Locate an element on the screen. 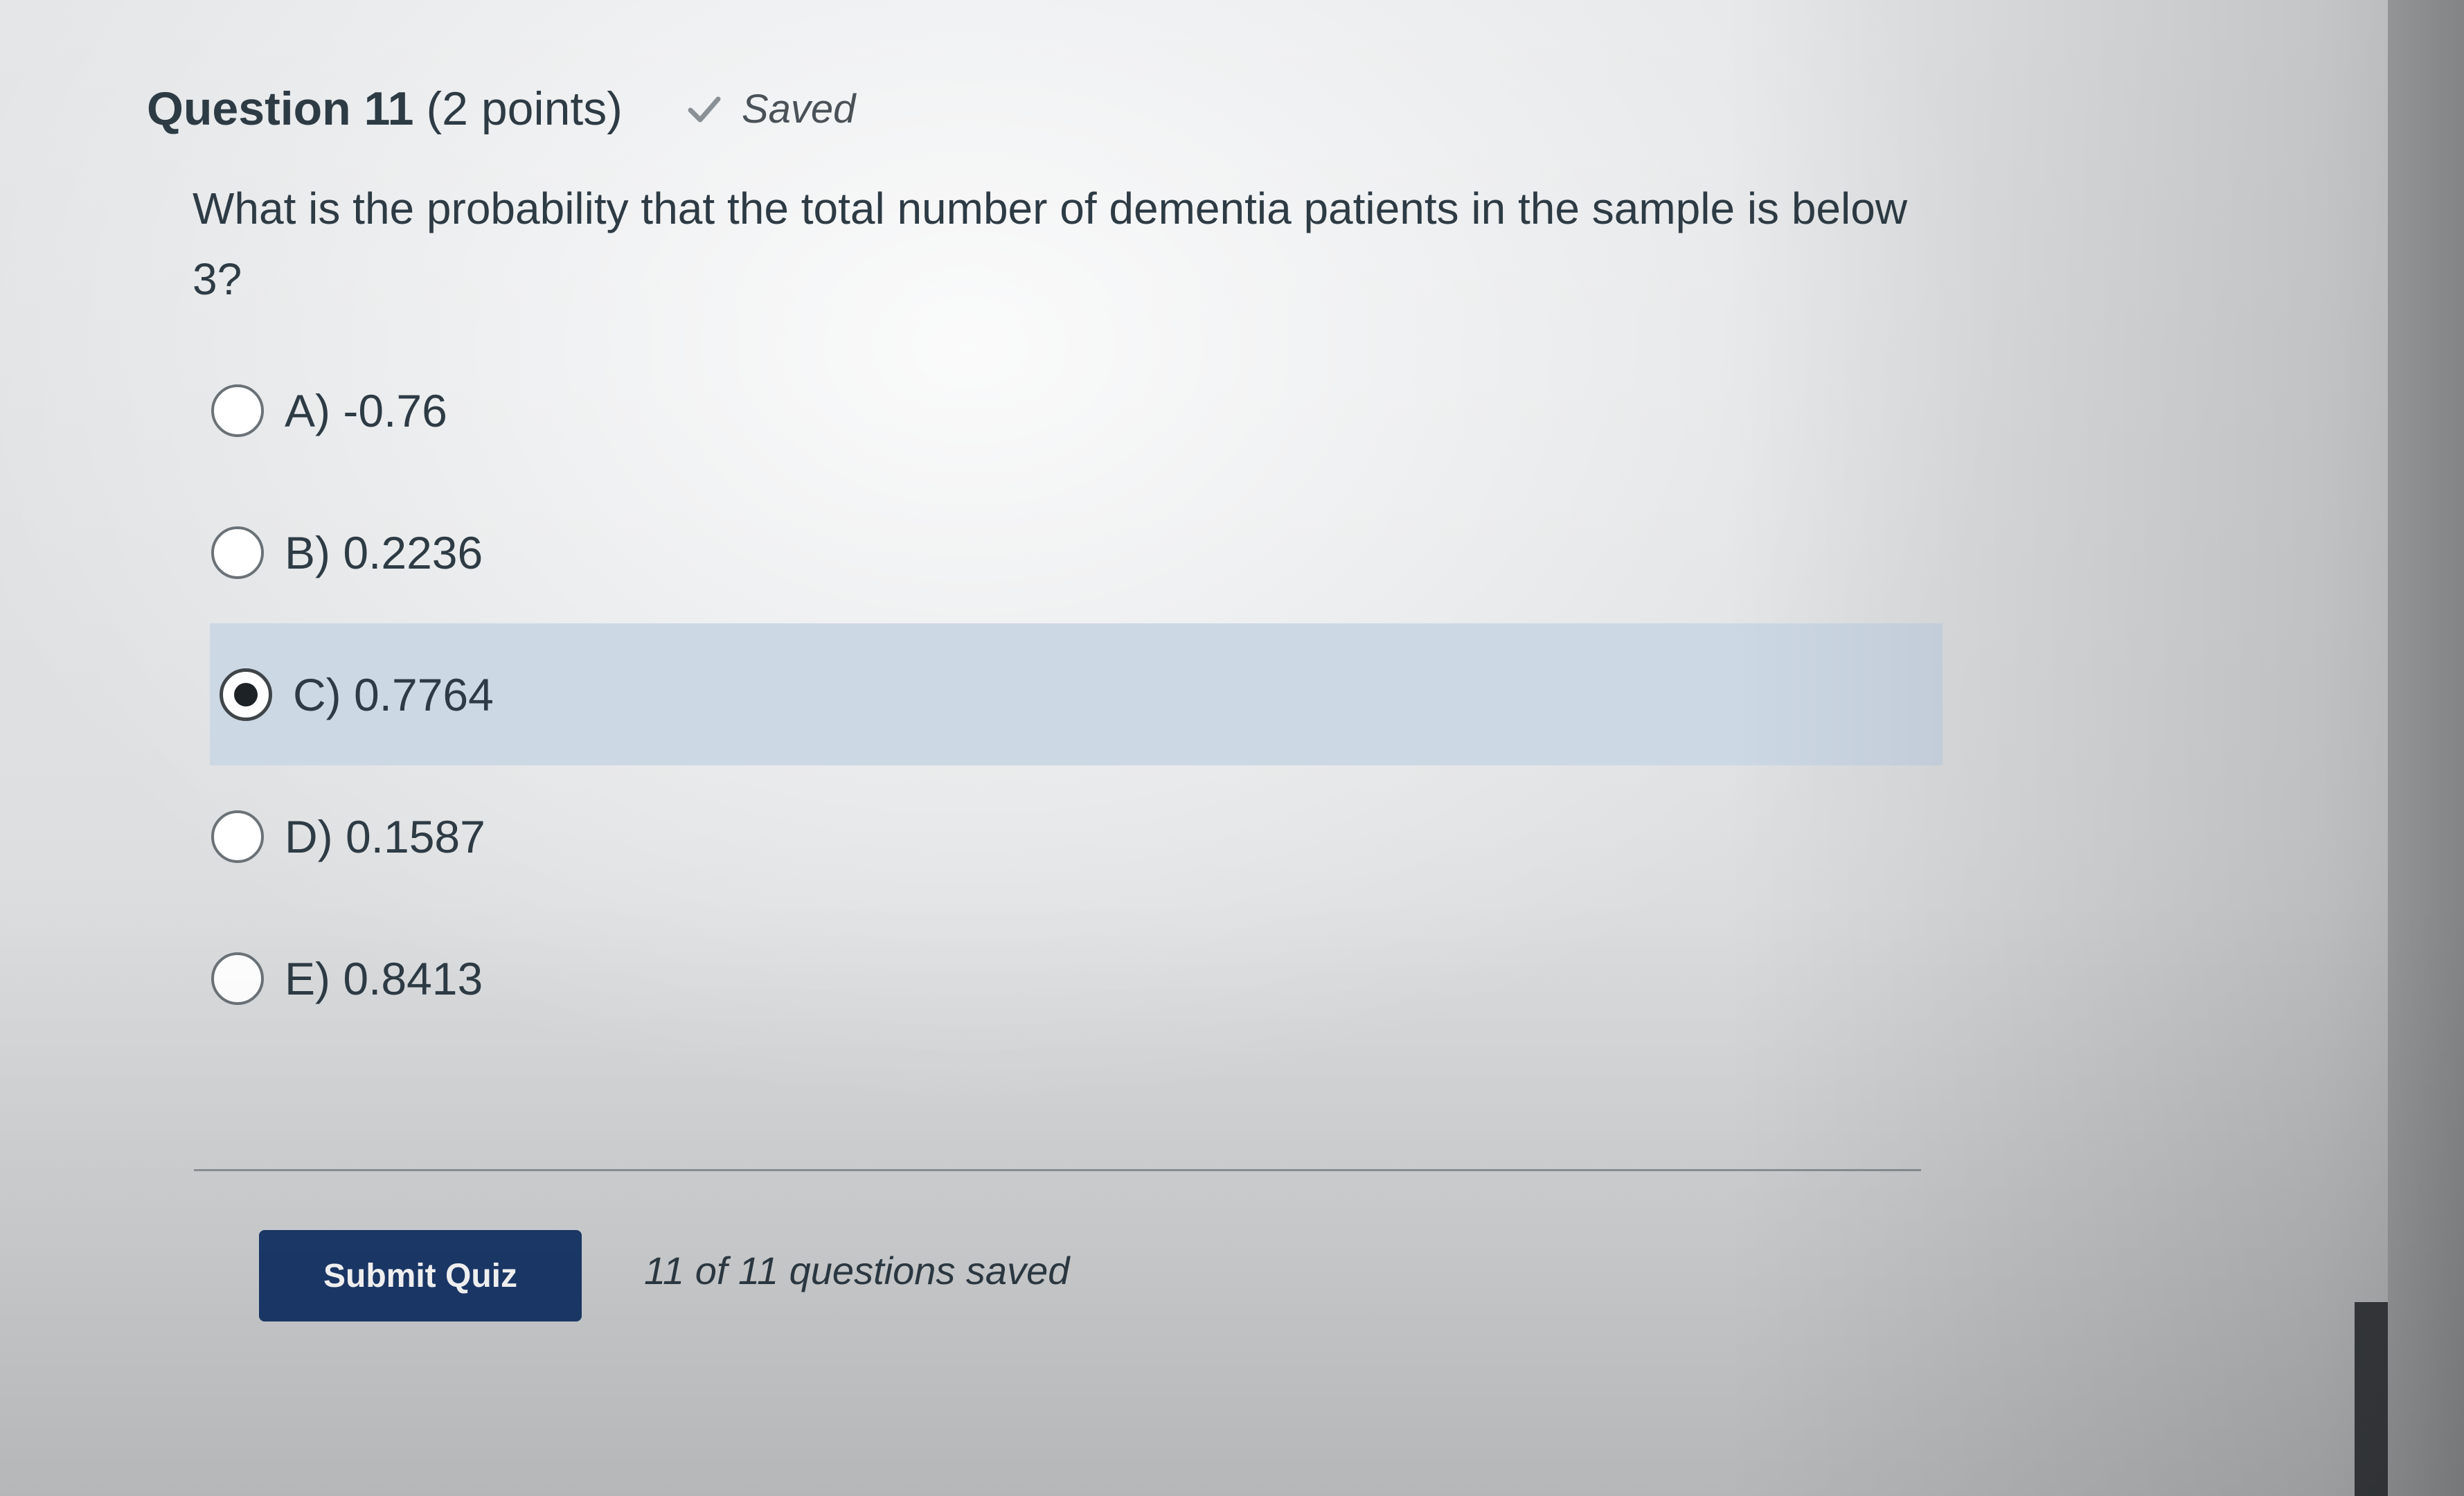 The height and width of the screenshot is (1496, 2464). answer-label-d: D) 0.1587 is located at coordinates (385, 836).